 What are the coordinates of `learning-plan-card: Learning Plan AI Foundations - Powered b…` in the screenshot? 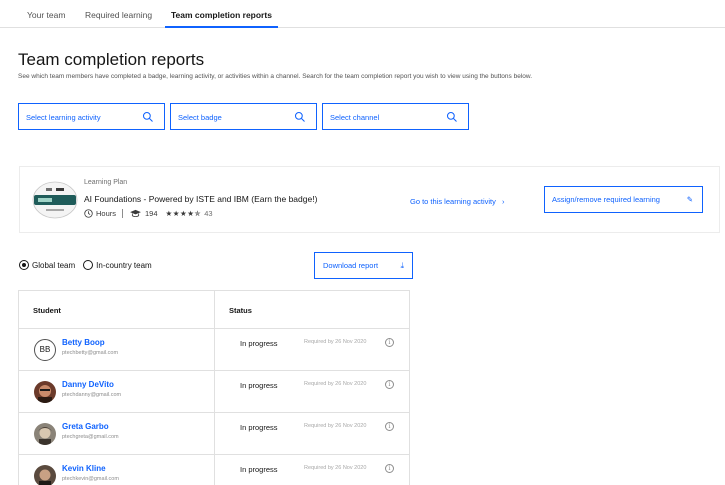 It's located at (369, 199).